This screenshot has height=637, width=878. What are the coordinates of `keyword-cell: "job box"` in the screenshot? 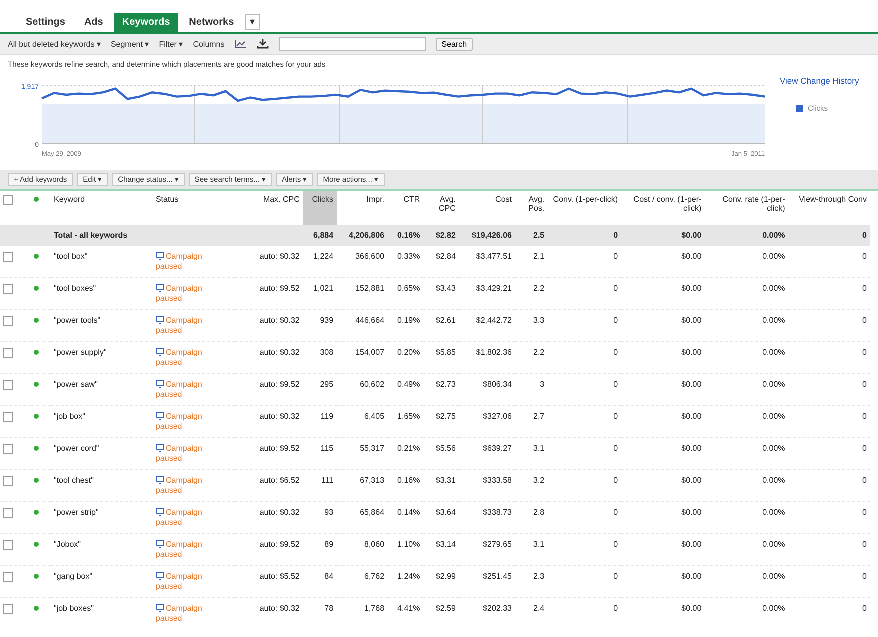 It's located at (101, 422).